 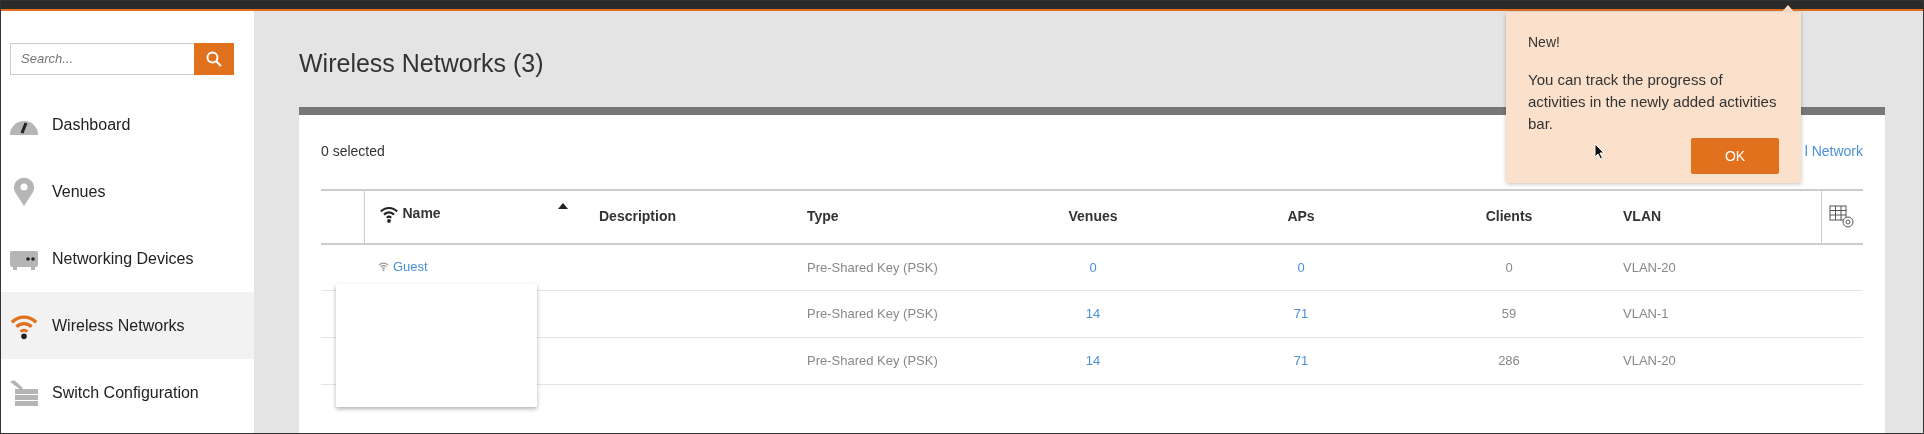 What do you see at coordinates (1509, 314) in the screenshot?
I see `table-cell: 59` at bounding box center [1509, 314].